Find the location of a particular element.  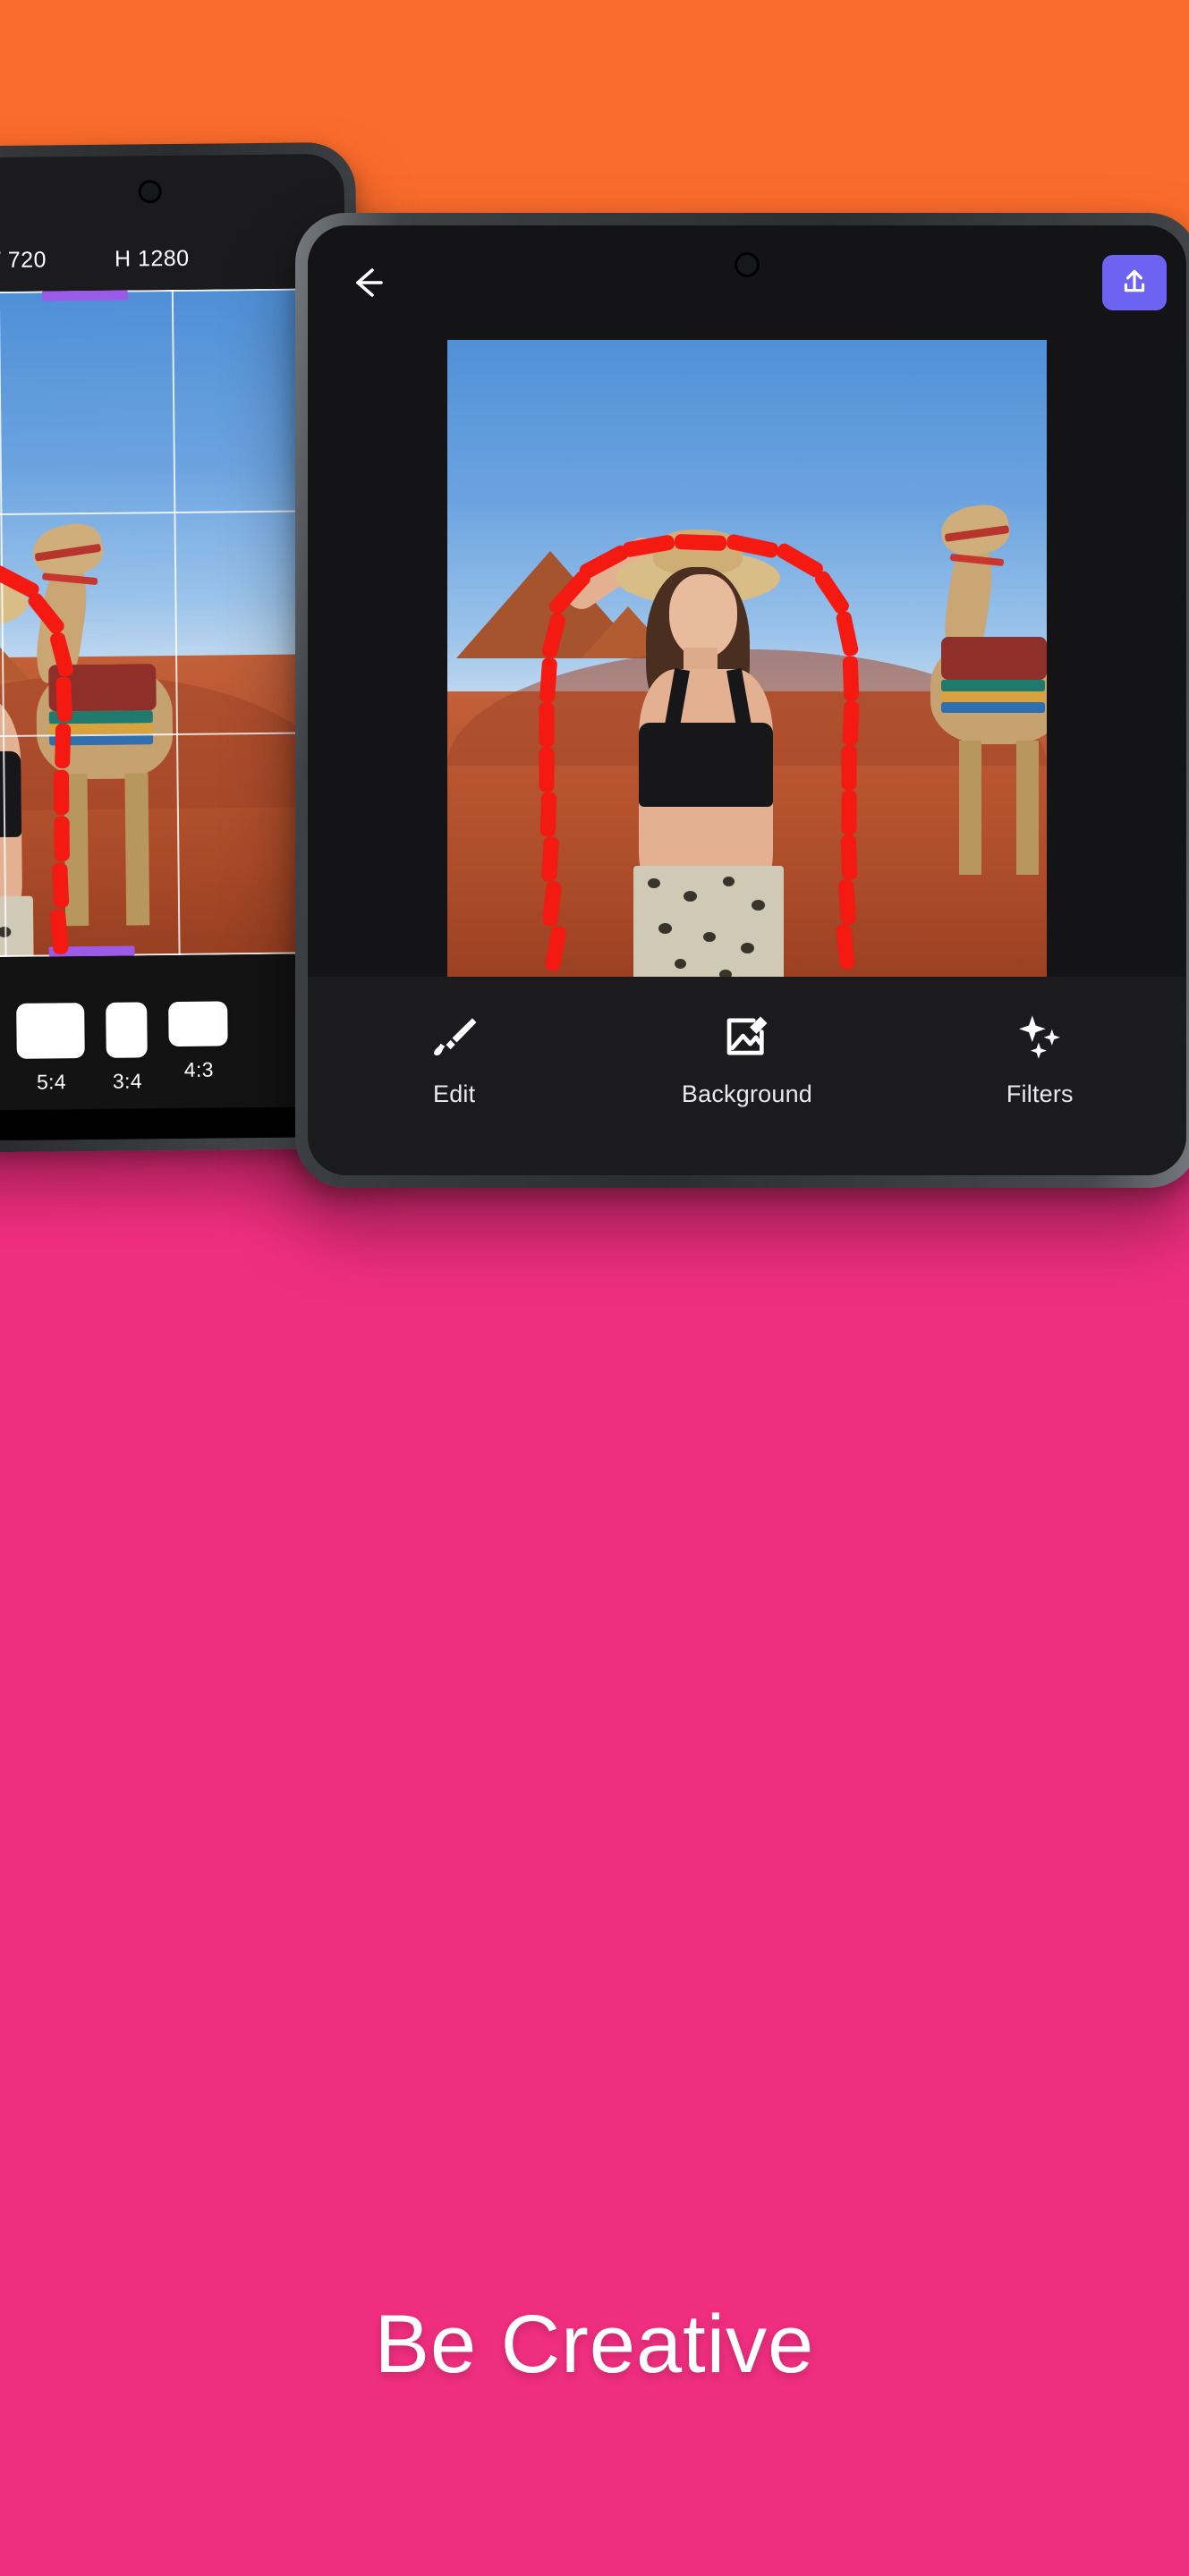

nav-item-background: Background is located at coordinates (747, 1058).